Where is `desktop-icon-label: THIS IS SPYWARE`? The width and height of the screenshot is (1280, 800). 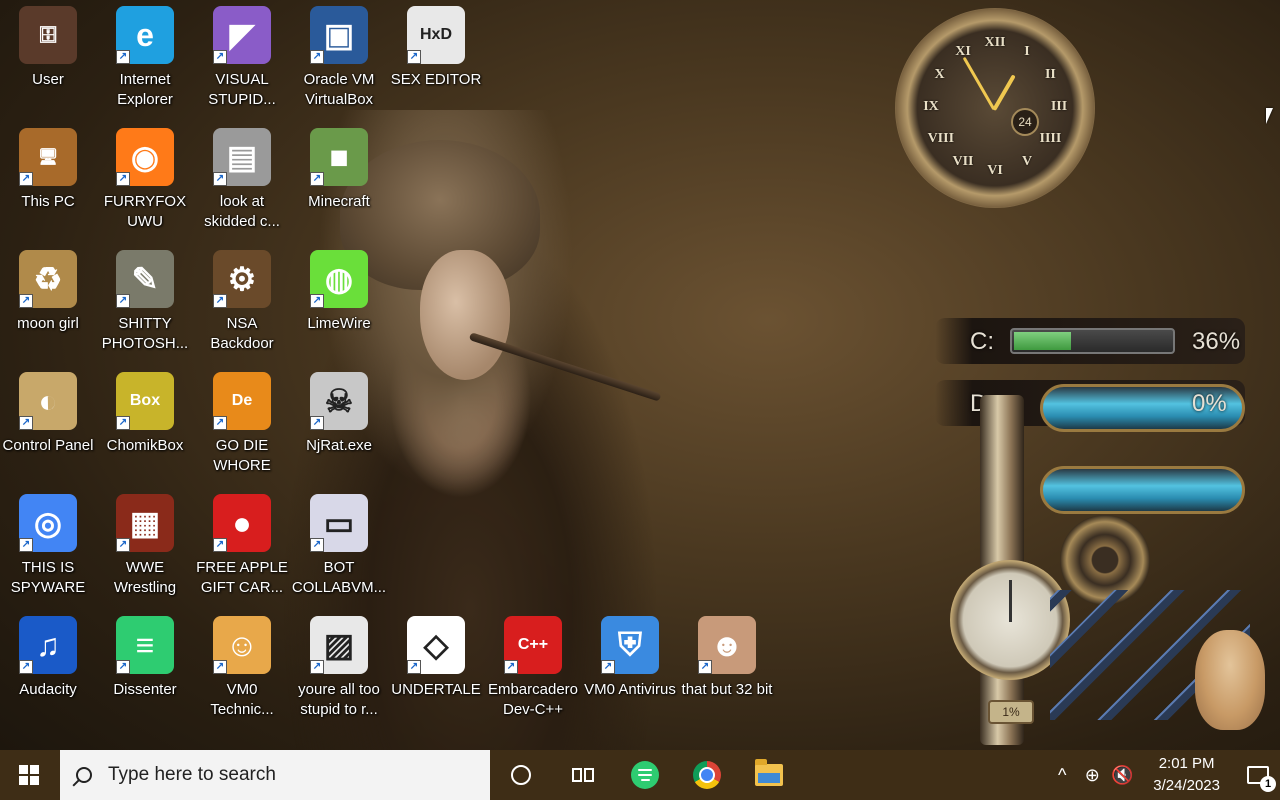 desktop-icon-label: THIS IS SPYWARE is located at coordinates (48, 577).